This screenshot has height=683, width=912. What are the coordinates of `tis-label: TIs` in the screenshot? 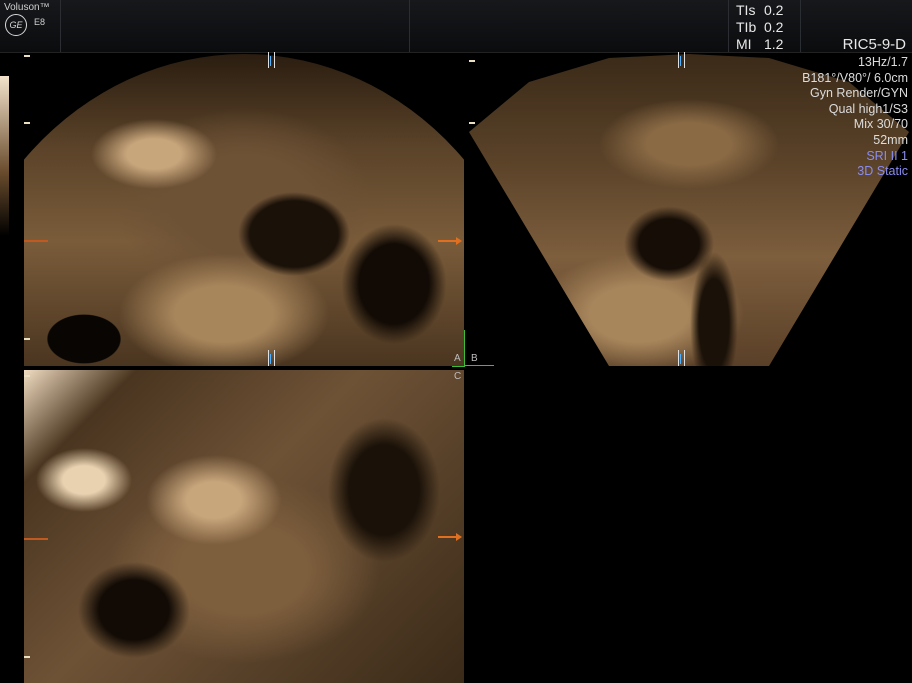 It's located at (746, 10).